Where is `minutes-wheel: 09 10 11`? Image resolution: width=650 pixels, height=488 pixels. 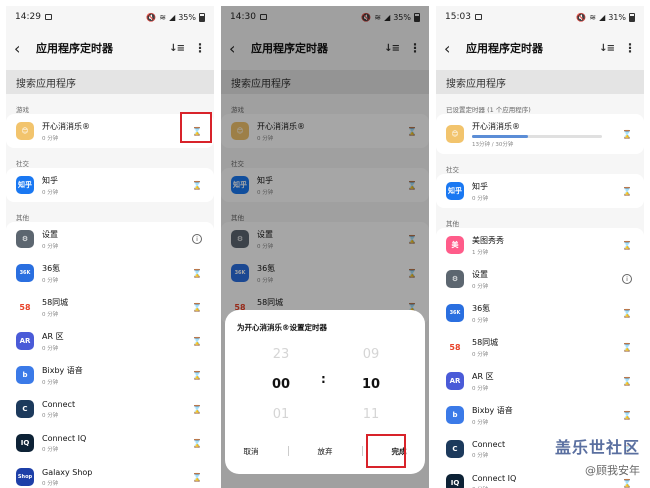
minutes-wheel: 09 10 11 is located at coordinates (371, 385).